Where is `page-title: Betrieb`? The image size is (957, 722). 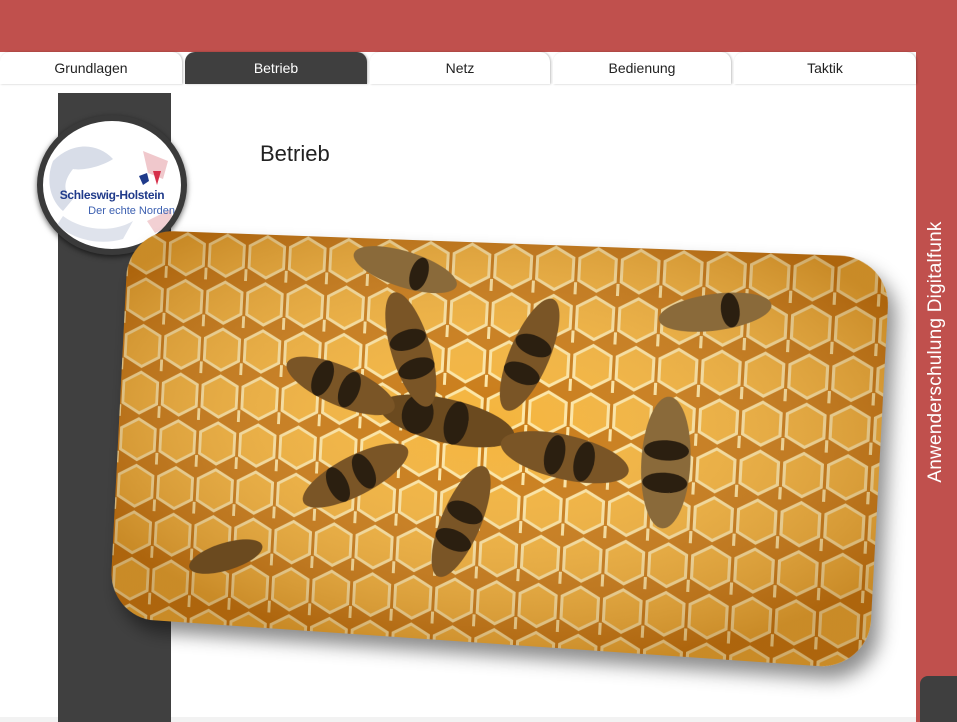 page-title: Betrieb is located at coordinates (295, 154).